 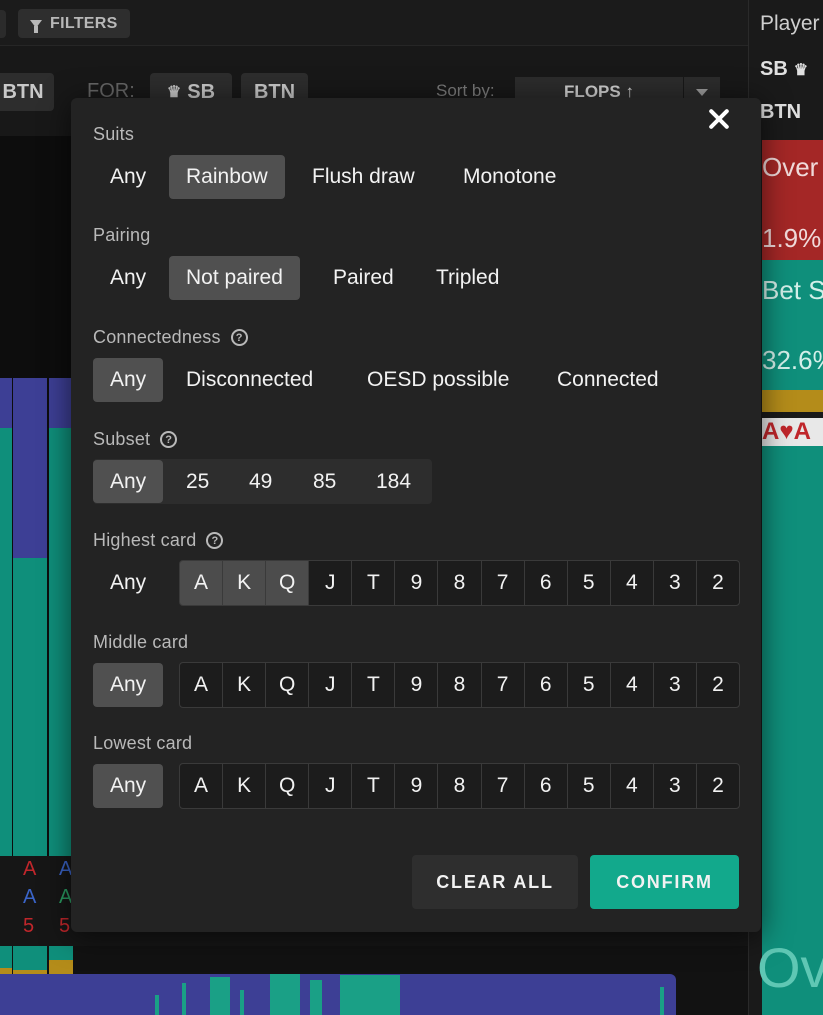 What do you see at coordinates (249, 380) in the screenshot?
I see `connectedness-option-disconnected: Disconnected` at bounding box center [249, 380].